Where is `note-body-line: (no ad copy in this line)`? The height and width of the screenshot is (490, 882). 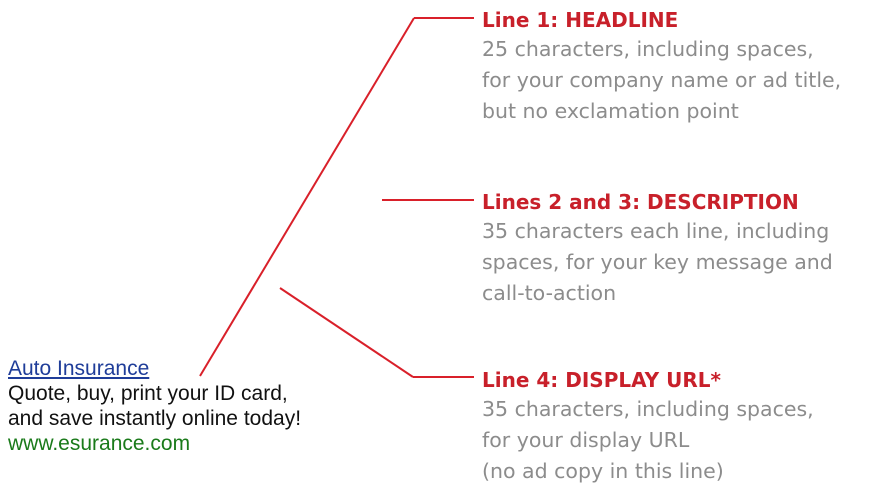
note-body-line: (no ad copy in this line) is located at coordinates (603, 471).